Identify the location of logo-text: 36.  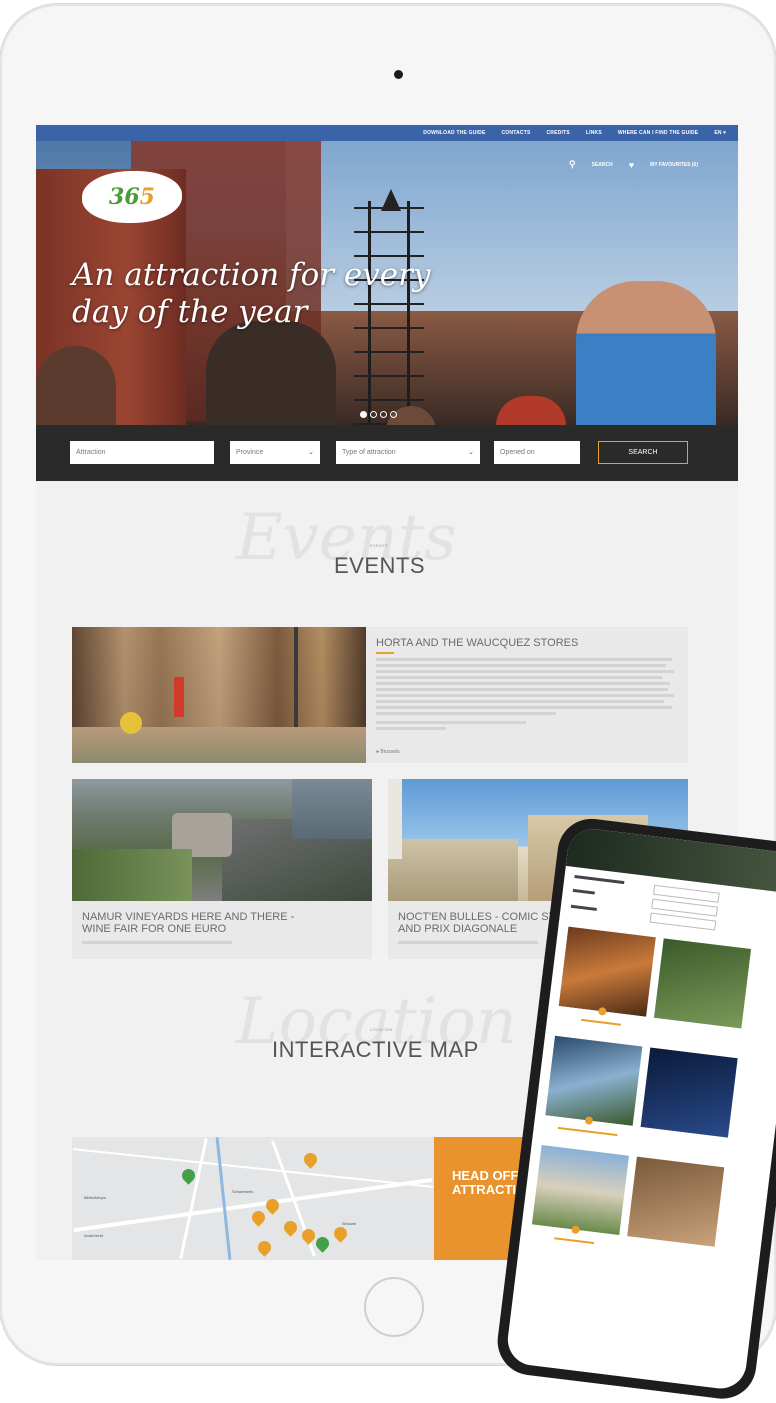
(124, 197).